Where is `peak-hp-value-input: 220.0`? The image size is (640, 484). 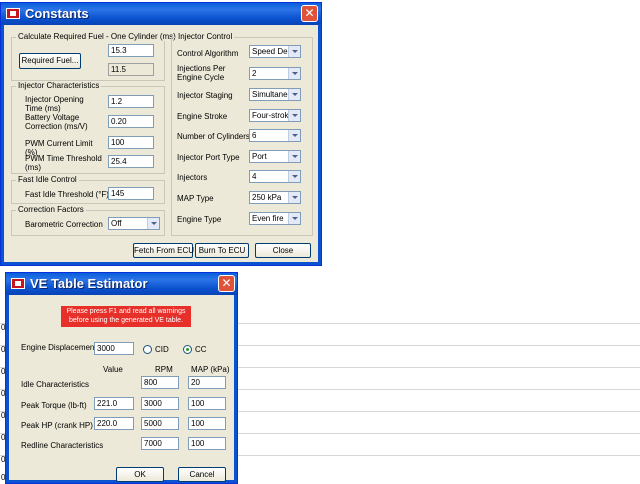
peak-hp-value-input: 220.0 is located at coordinates (114, 423).